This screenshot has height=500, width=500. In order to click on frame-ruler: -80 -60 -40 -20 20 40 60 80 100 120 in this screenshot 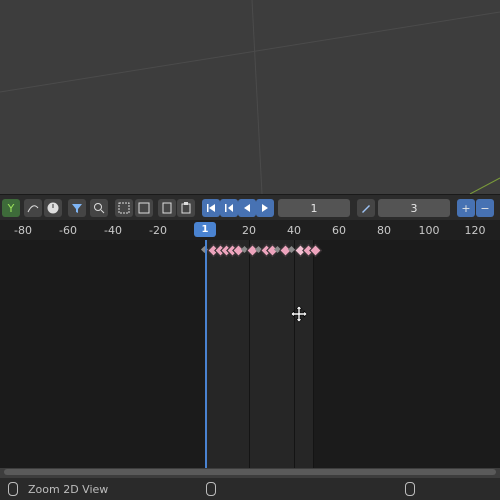, I will do `click(250, 230)`.